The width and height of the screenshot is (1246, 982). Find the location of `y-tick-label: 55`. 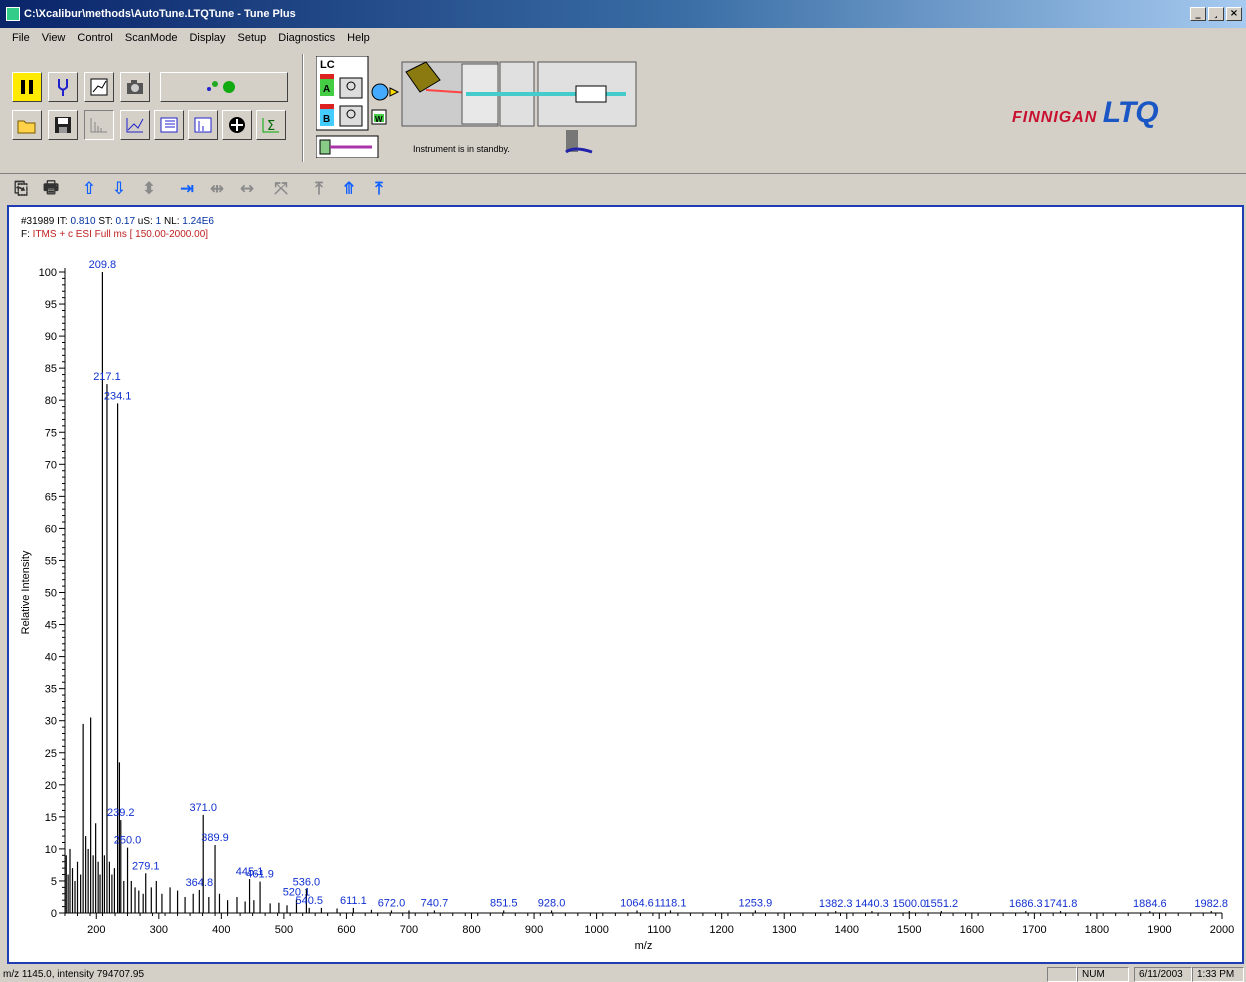

y-tick-label: 55 is located at coordinates (51, 561).